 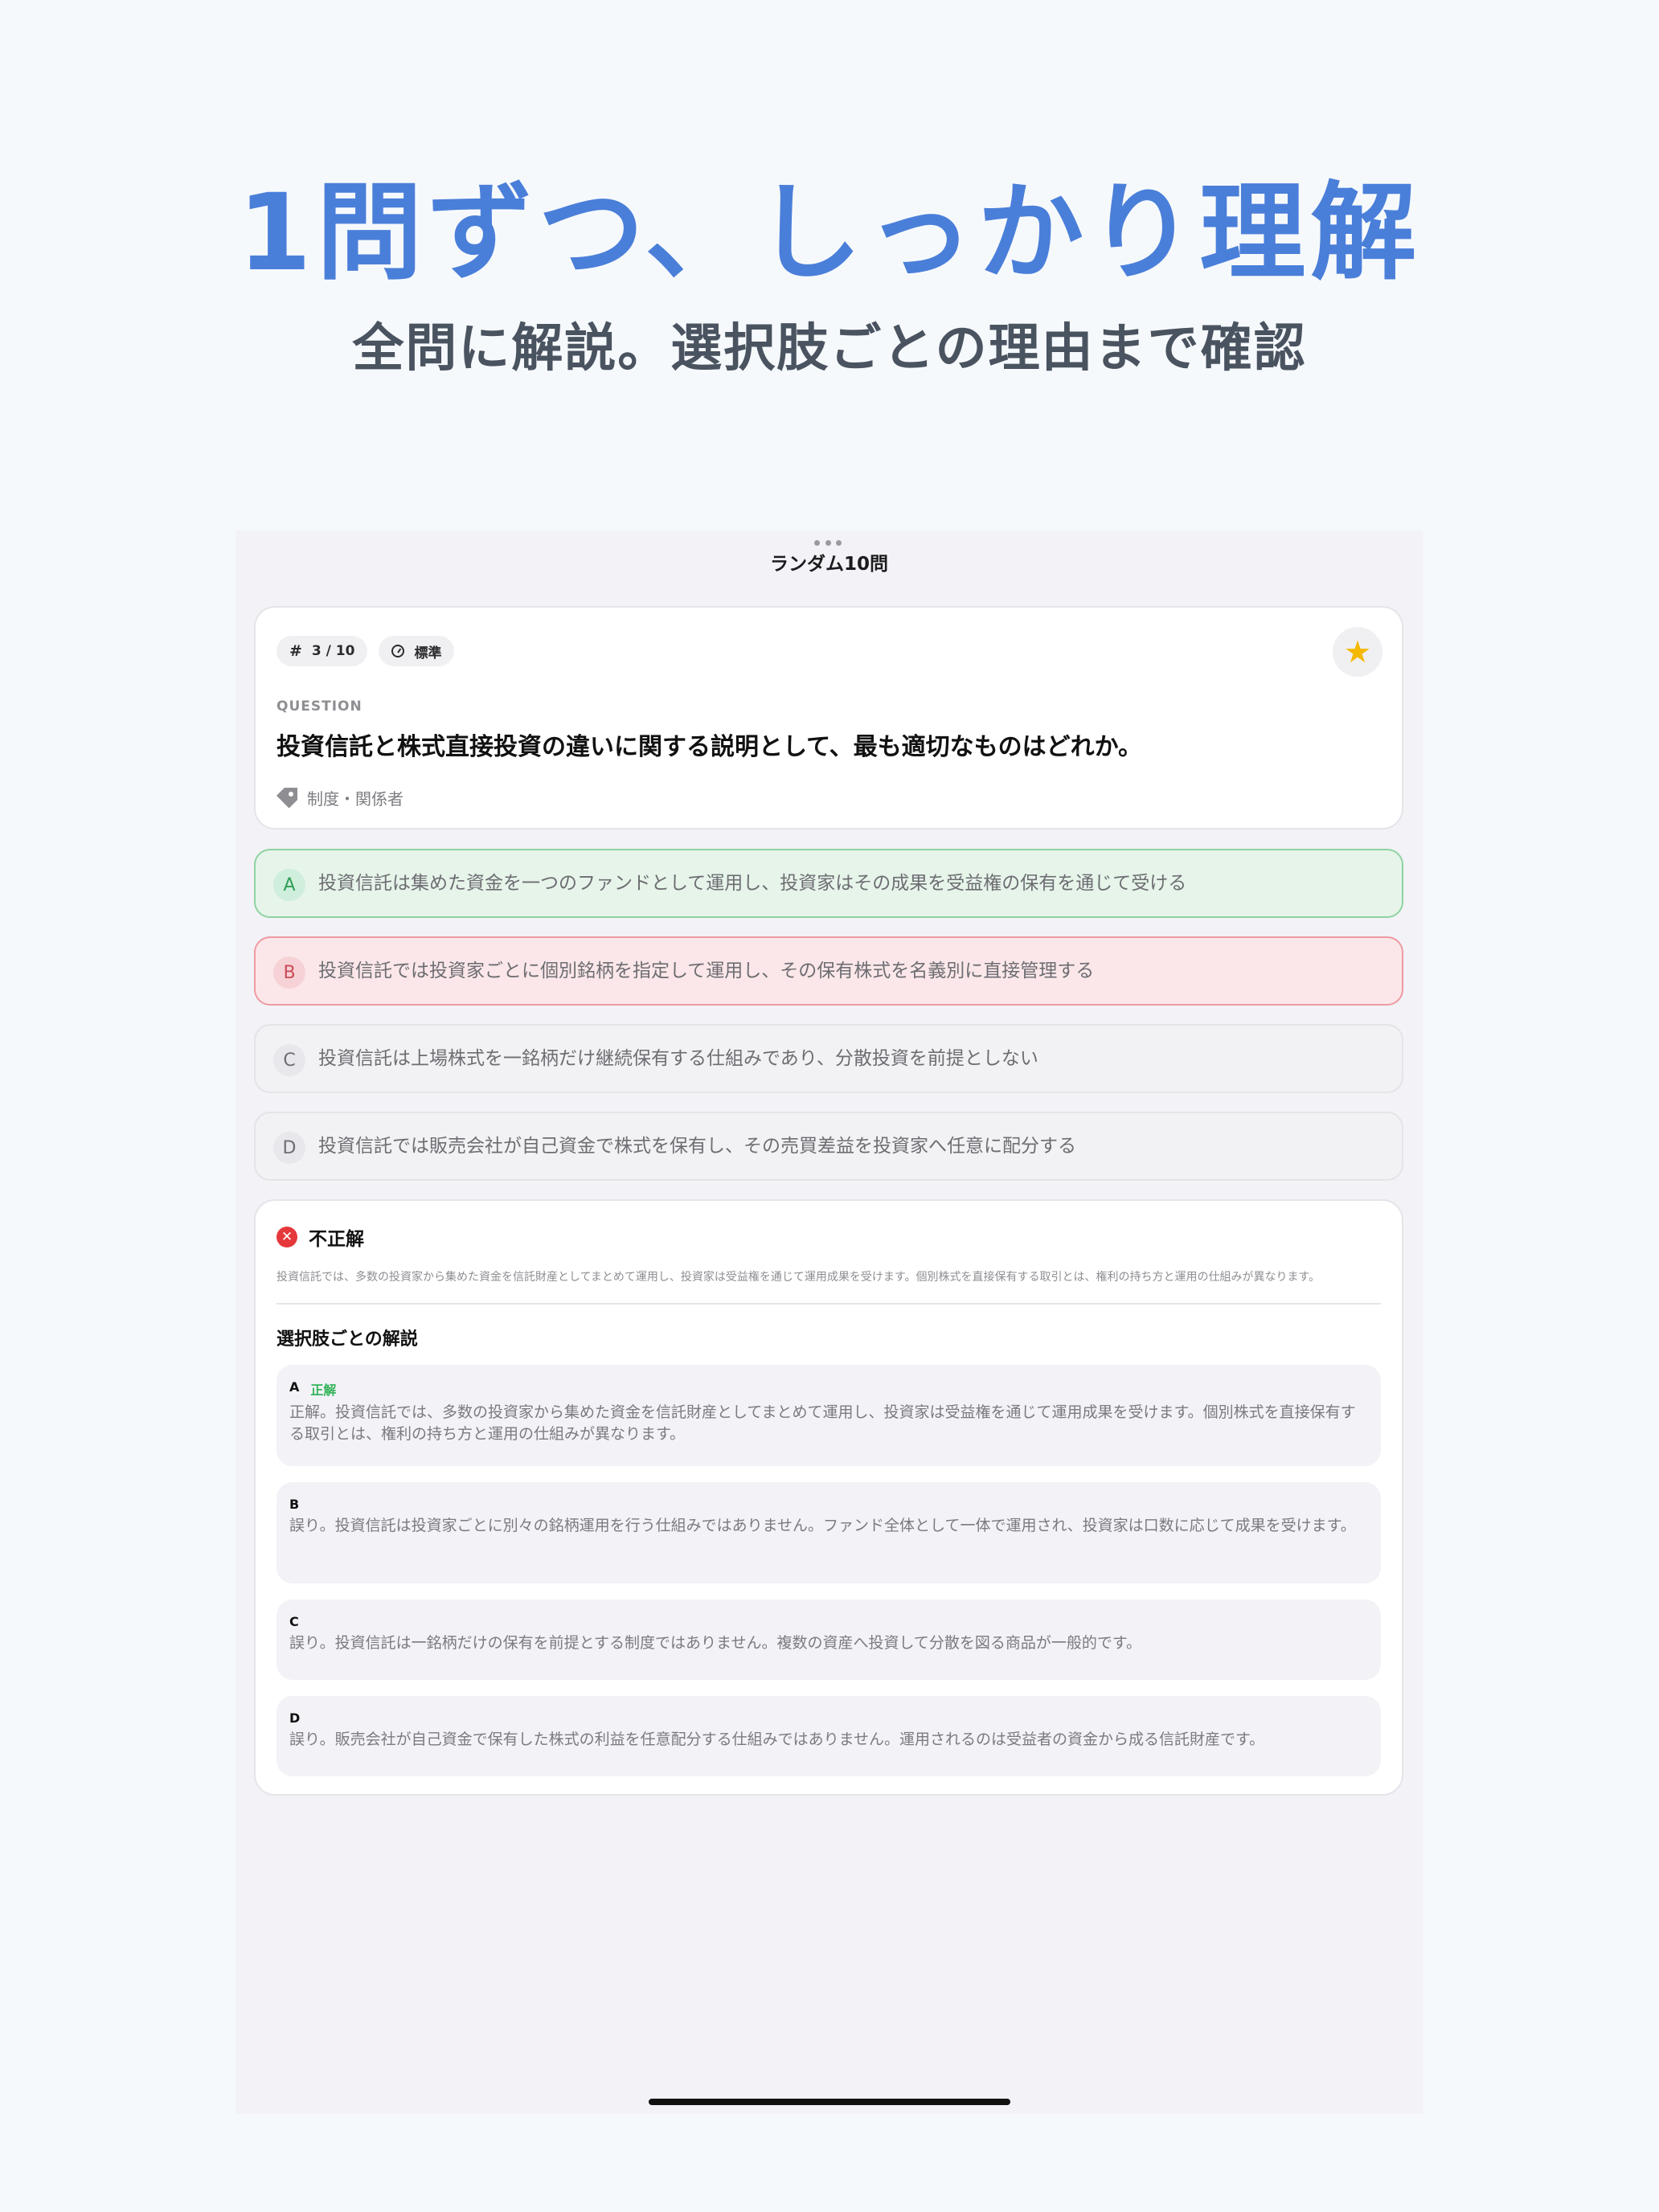 What do you see at coordinates (286, 798) in the screenshot?
I see `tag-icon` at bounding box center [286, 798].